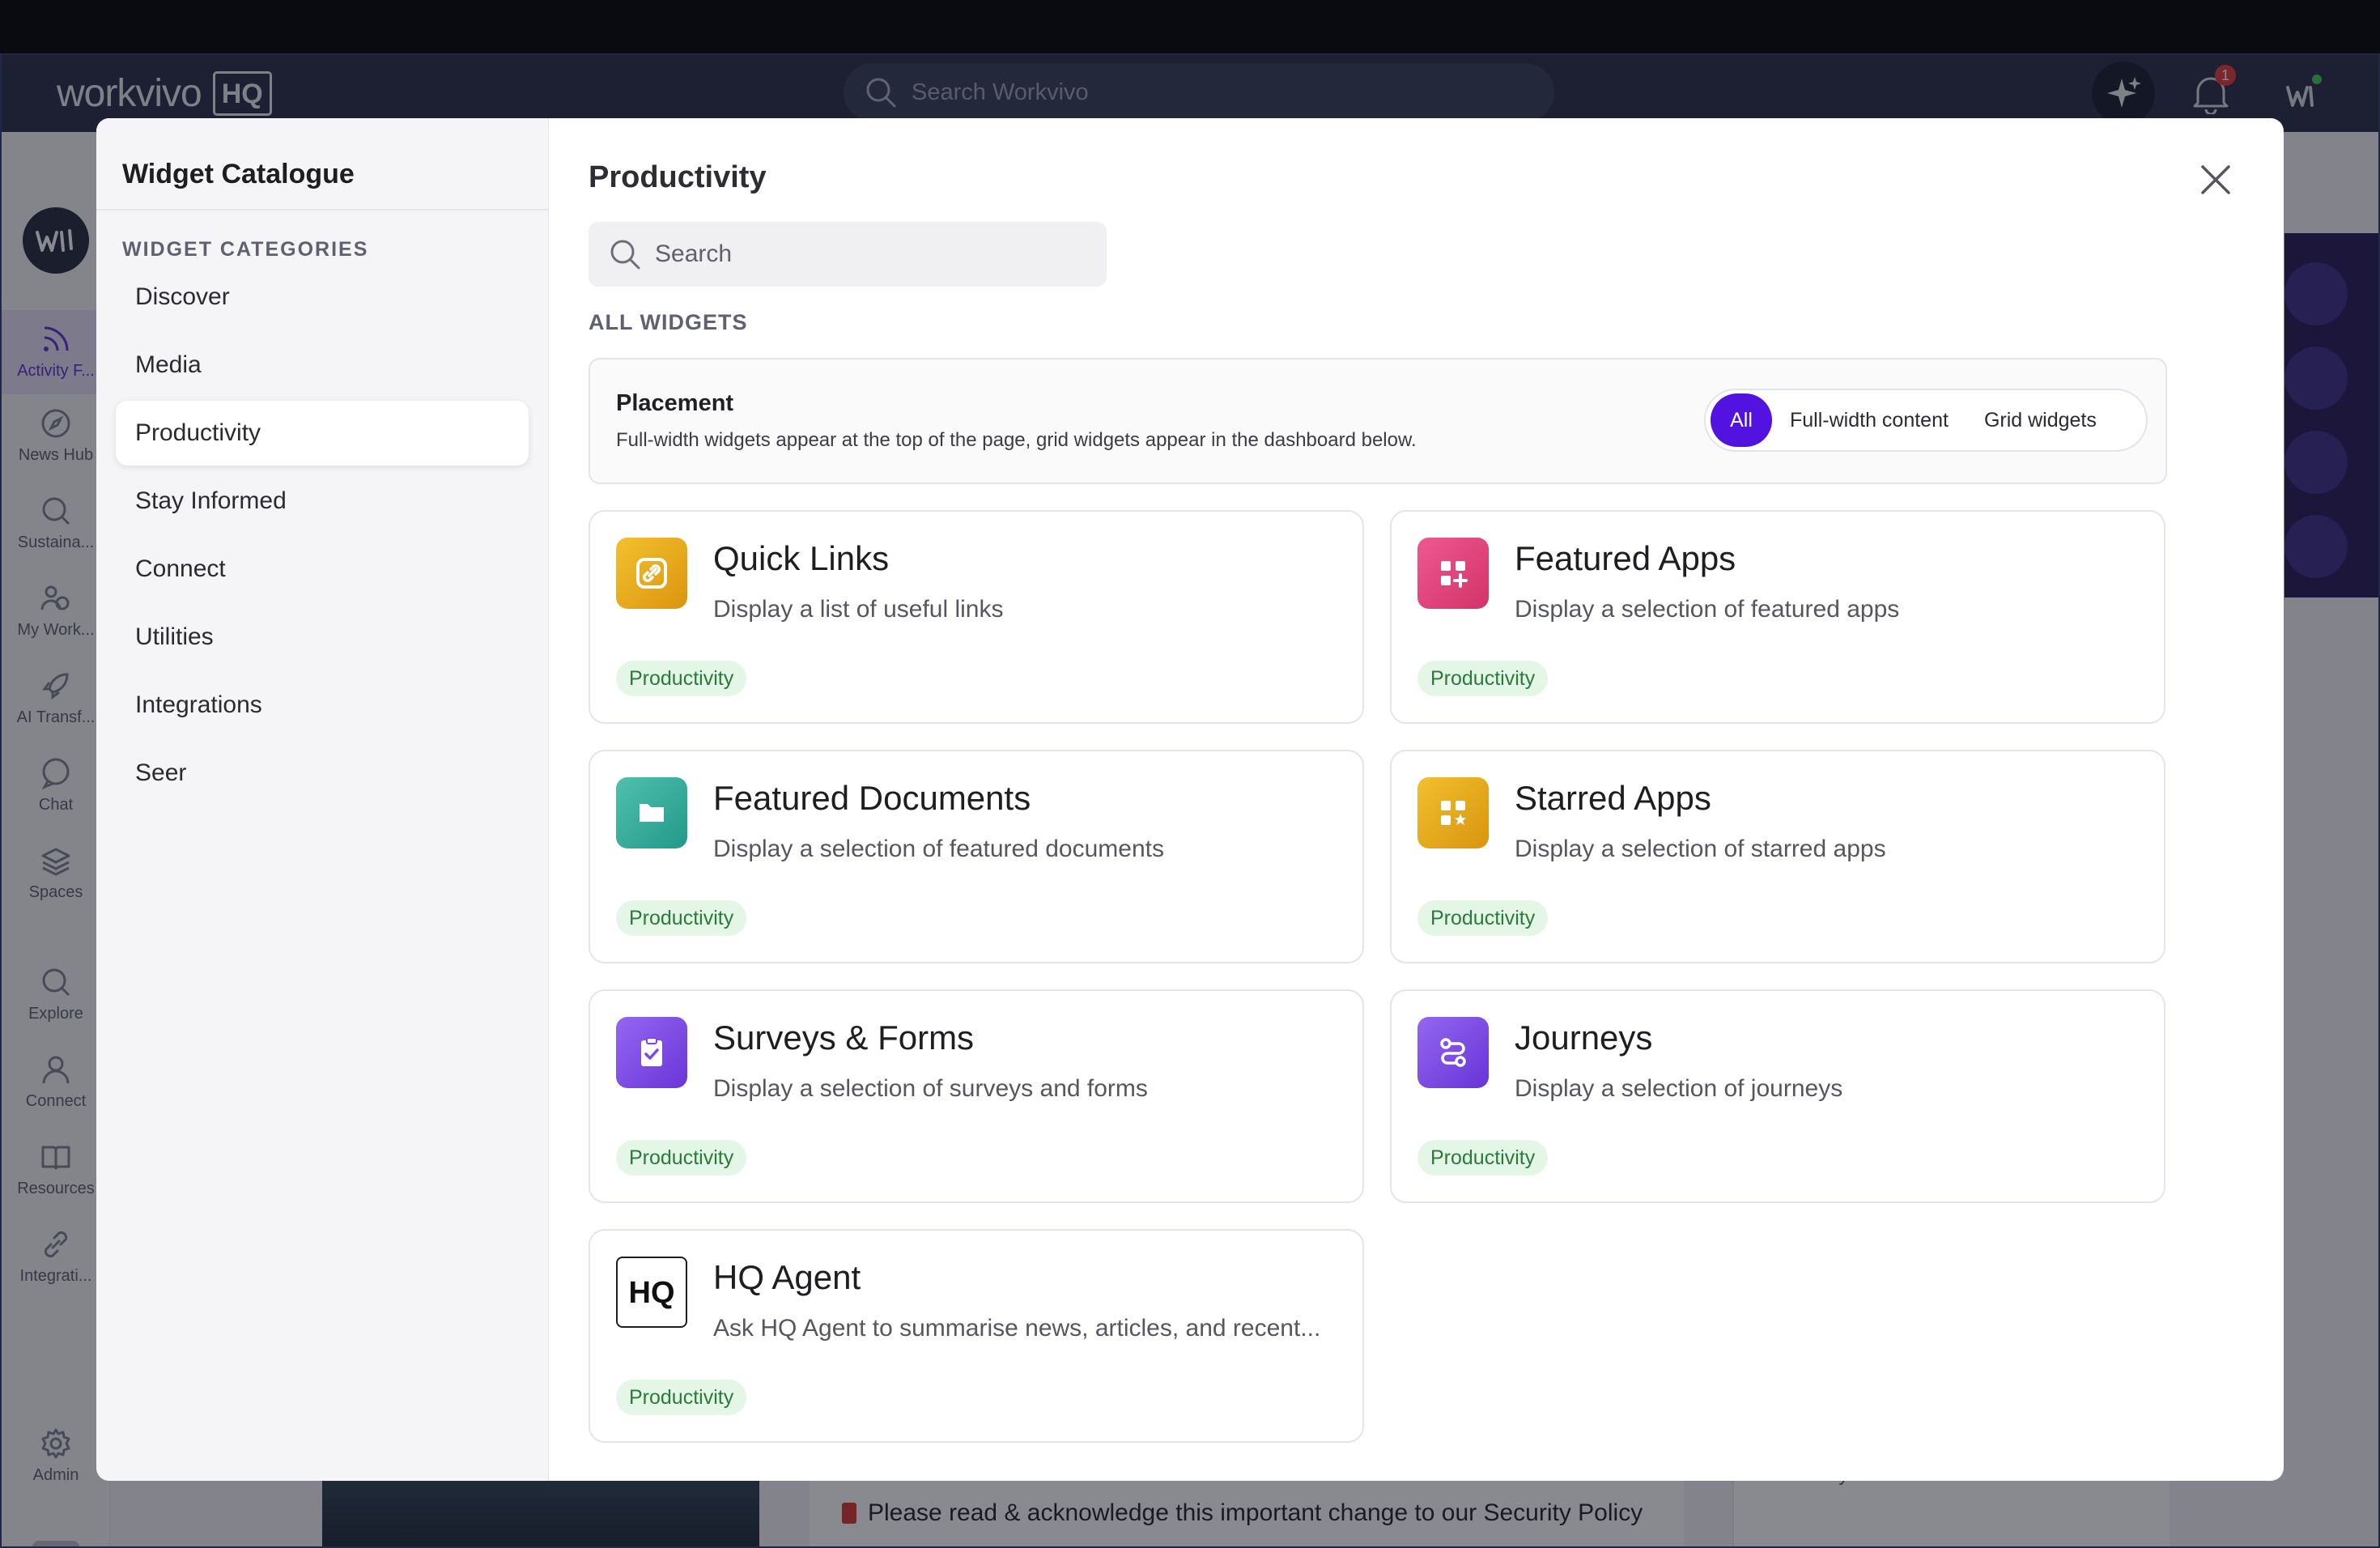 This screenshot has width=2380, height=1548. I want to click on widget-title: Starred Apps, so click(1613, 798).